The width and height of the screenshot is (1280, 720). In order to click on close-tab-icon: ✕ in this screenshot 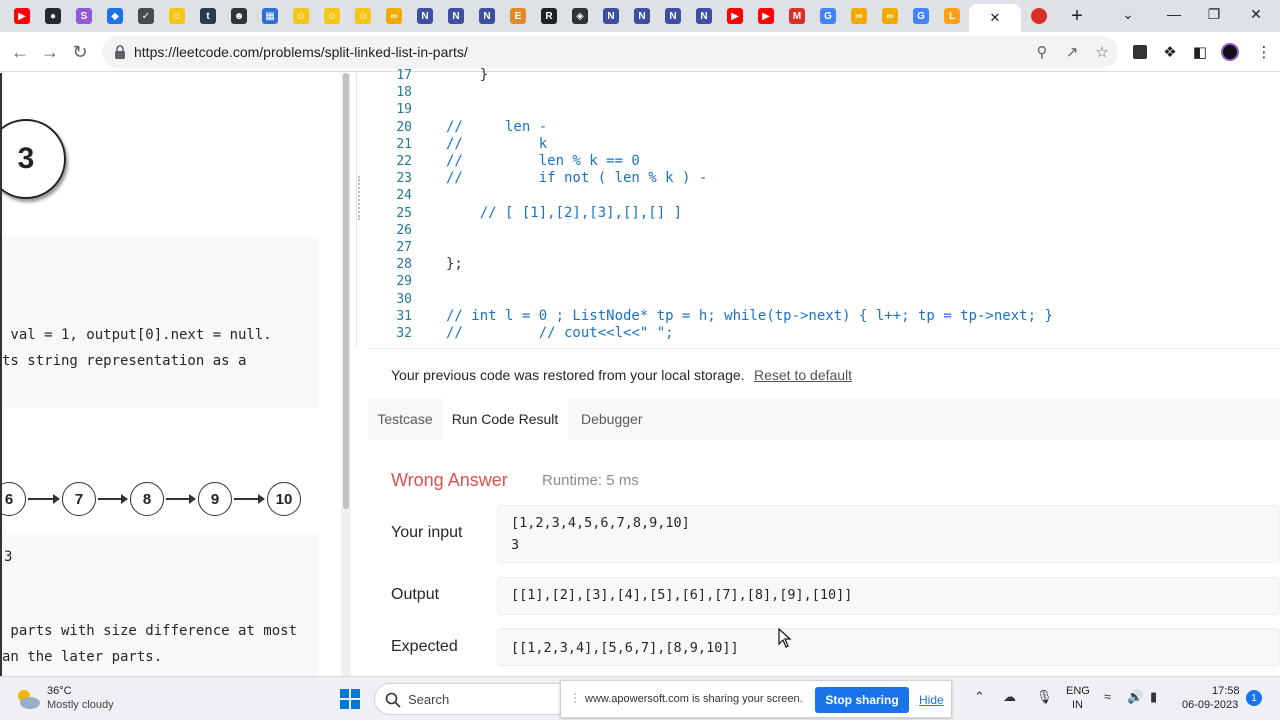, I will do `click(995, 18)`.